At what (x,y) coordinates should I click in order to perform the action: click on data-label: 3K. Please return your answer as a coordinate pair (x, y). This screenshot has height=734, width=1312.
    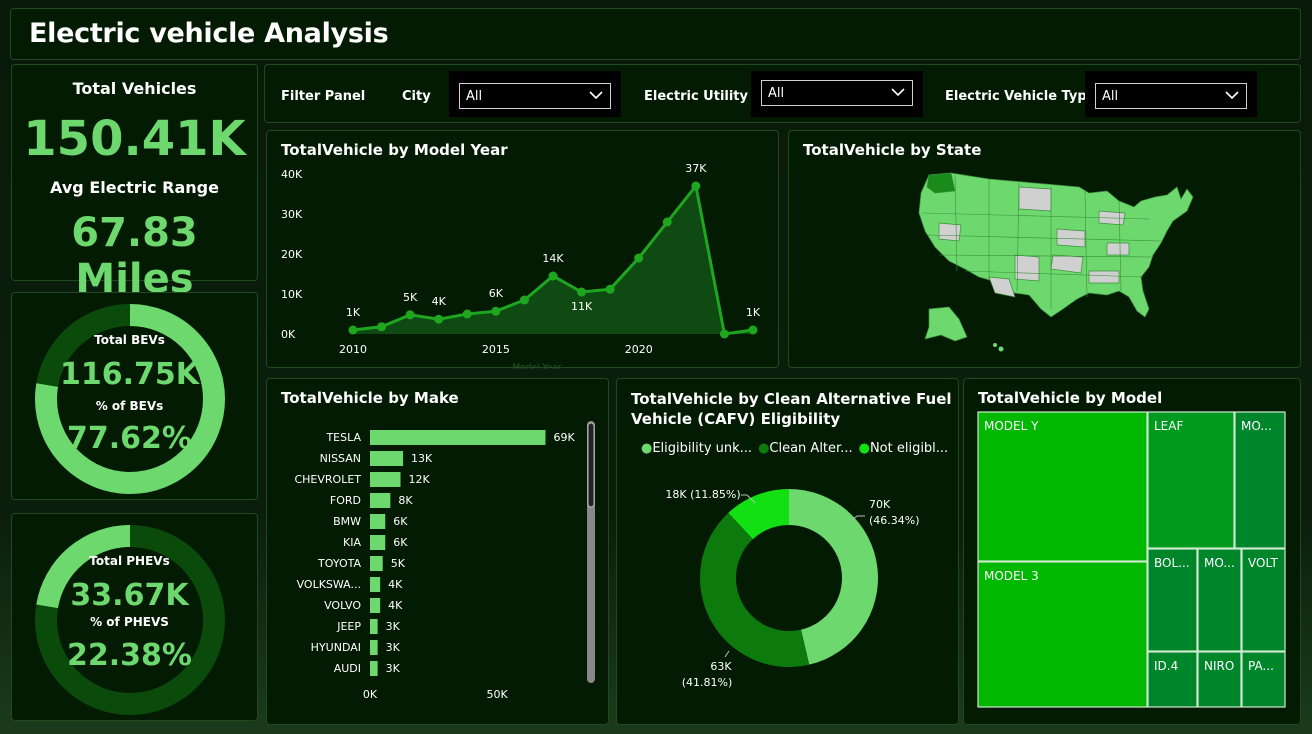
    Looking at the image, I should click on (393, 626).